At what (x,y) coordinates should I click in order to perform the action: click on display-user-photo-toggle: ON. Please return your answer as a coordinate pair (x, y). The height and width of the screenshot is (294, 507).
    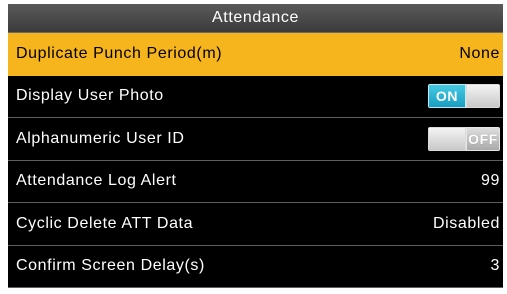
    Looking at the image, I should click on (464, 96).